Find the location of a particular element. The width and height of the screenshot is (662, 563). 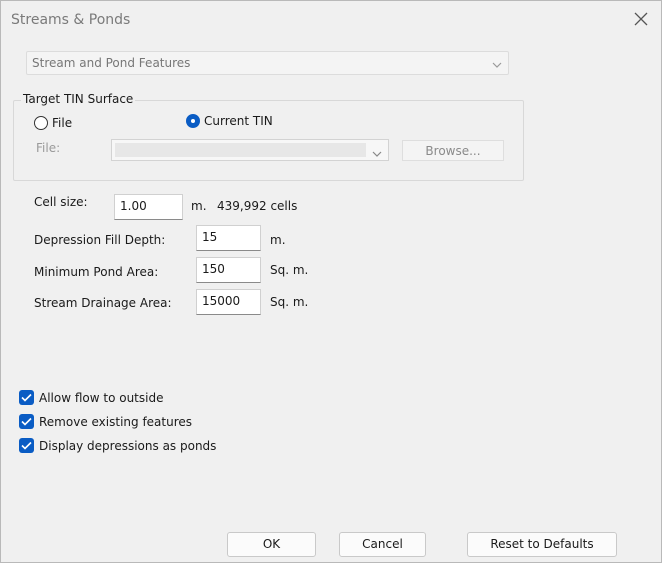

window-title: Streams & Ponds is located at coordinates (71, 20).